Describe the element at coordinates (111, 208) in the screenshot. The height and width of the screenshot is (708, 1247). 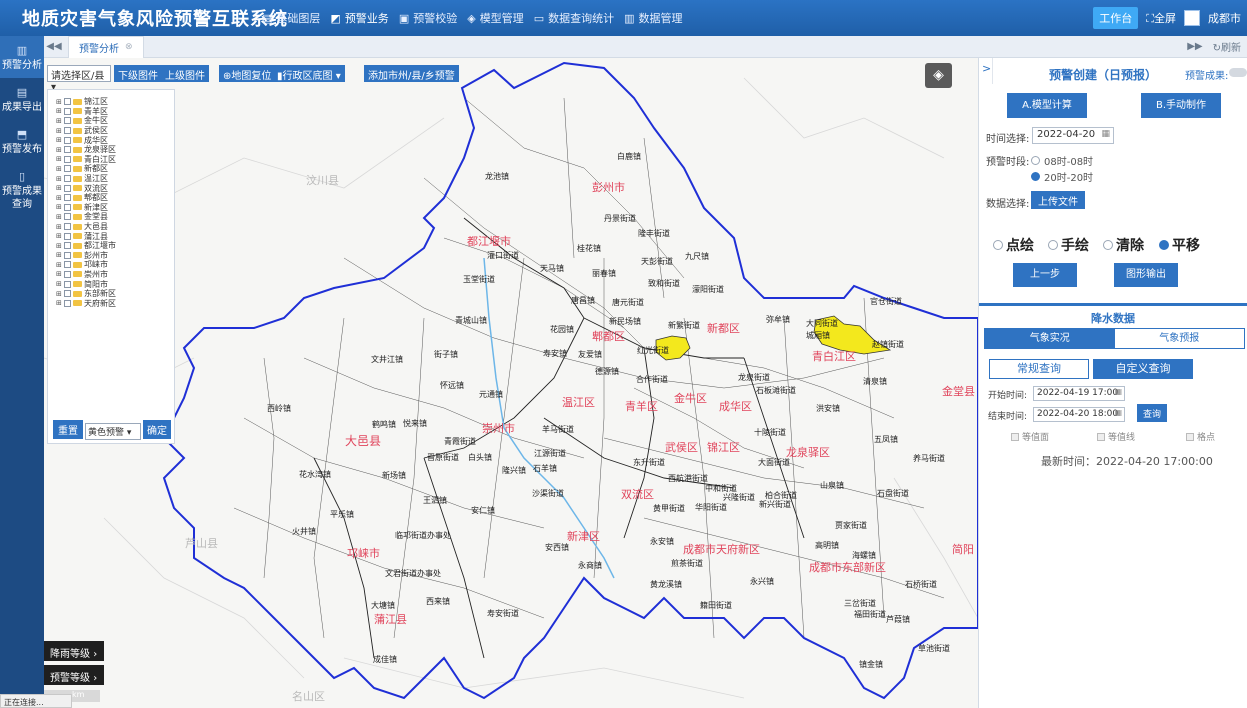
I see `tree-item: ⊞ 新津区` at that location.